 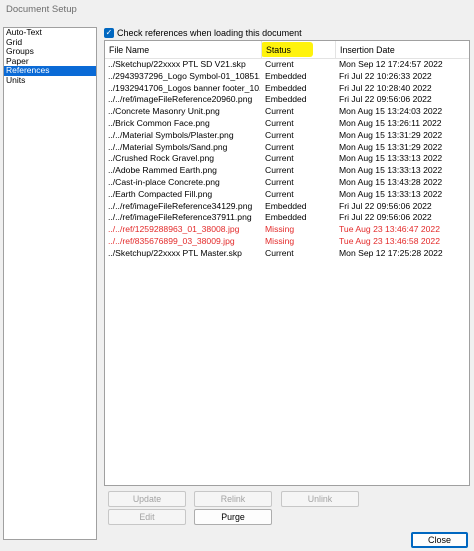 I want to click on unlink-button: Unlink, so click(x=320, y=499).